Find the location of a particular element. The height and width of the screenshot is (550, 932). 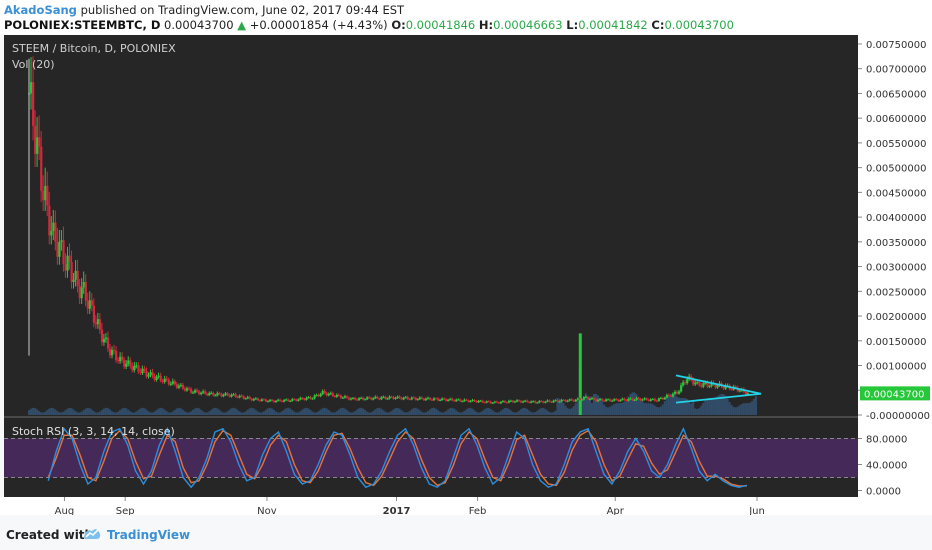

price-axis-label: 0.00100000 is located at coordinates (896, 367).